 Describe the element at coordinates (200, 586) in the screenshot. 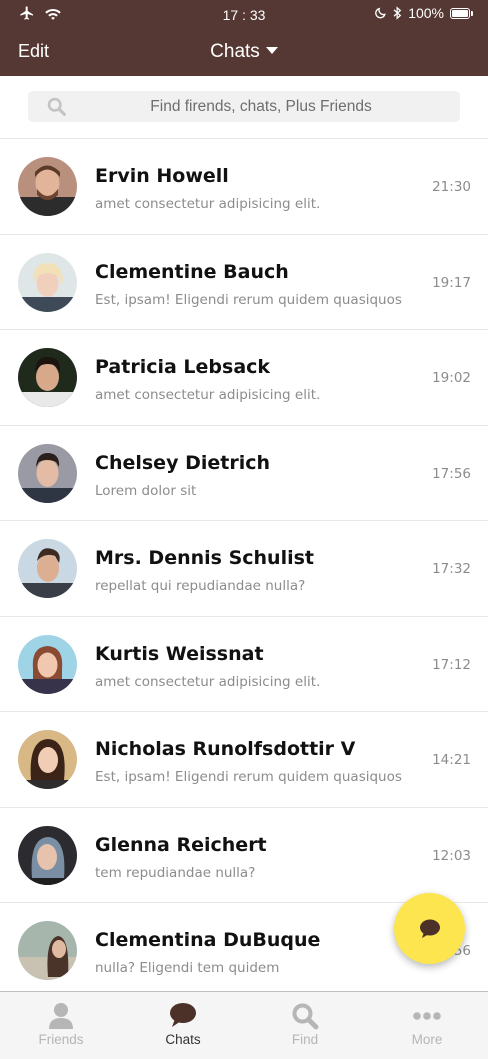

I see `message-preview: repellat qui repudiandae nulla?` at that location.